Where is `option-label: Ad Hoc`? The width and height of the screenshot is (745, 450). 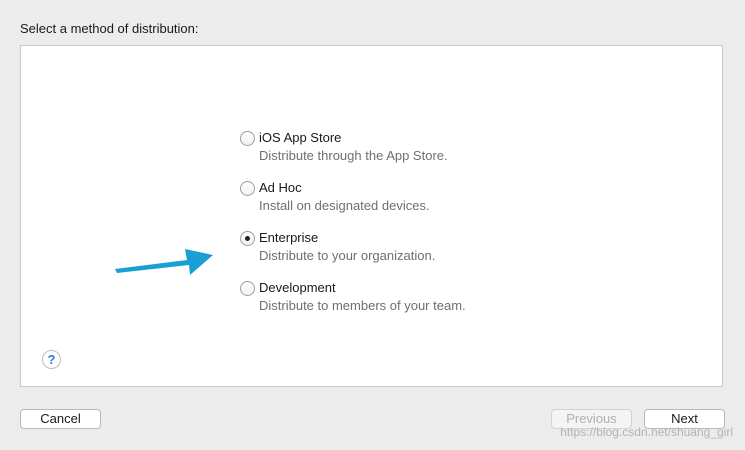
option-label: Ad Hoc is located at coordinates (280, 187).